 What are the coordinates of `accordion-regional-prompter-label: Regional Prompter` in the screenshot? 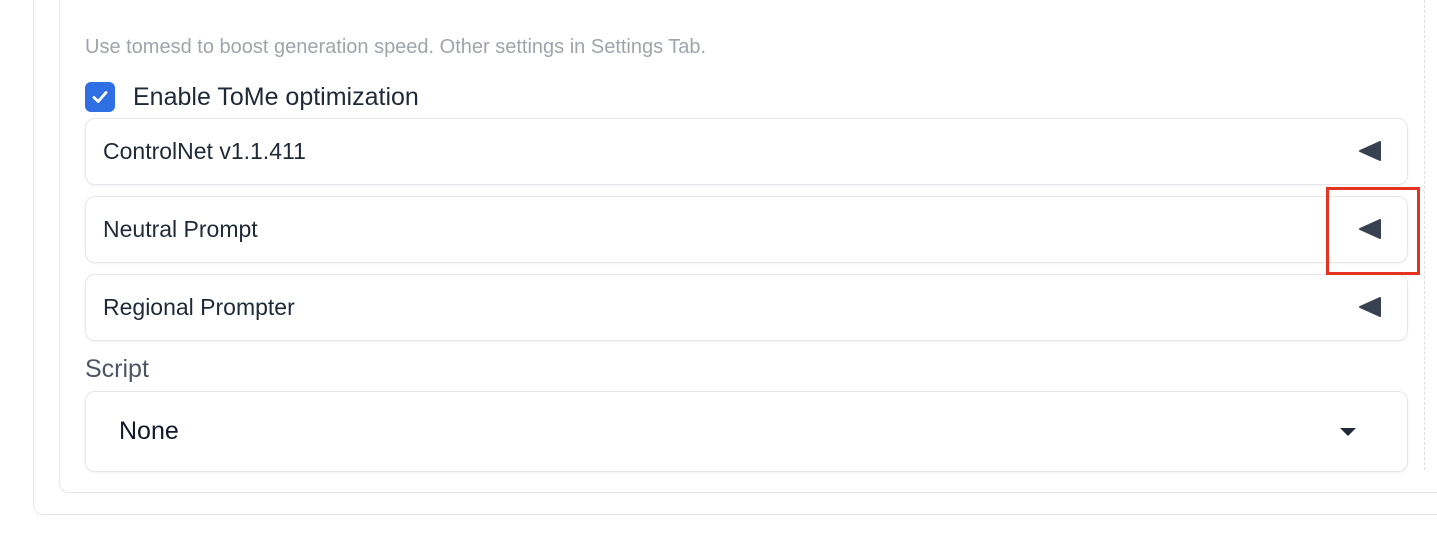 It's located at (199, 307).